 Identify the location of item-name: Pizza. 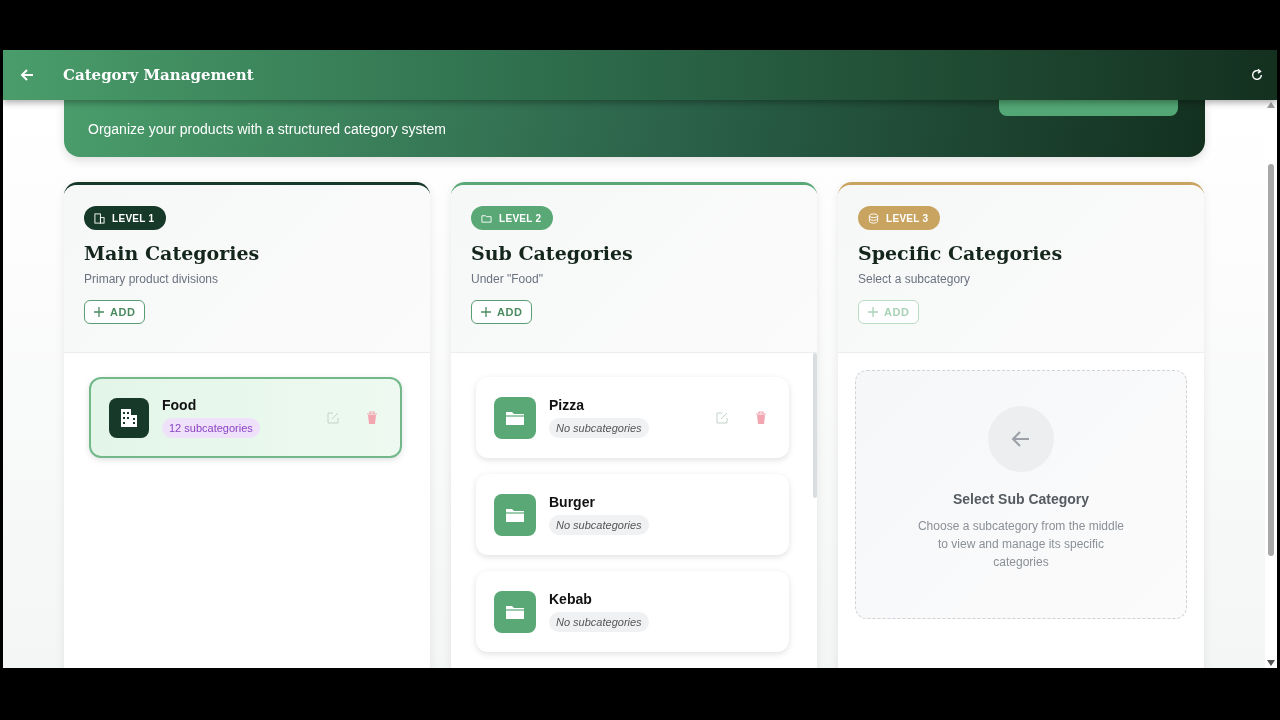
(566, 405).